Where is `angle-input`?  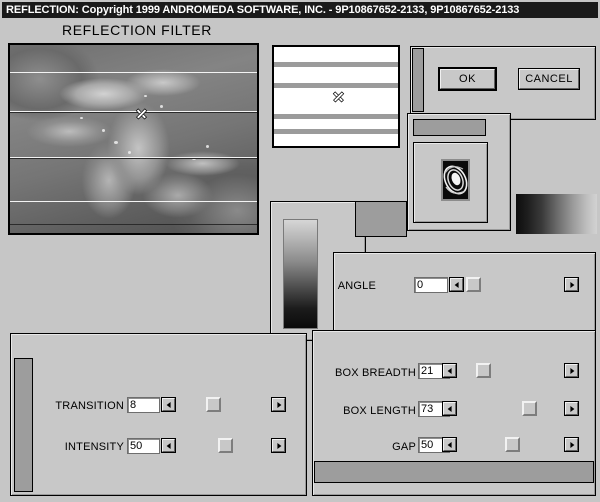 angle-input is located at coordinates (431, 285).